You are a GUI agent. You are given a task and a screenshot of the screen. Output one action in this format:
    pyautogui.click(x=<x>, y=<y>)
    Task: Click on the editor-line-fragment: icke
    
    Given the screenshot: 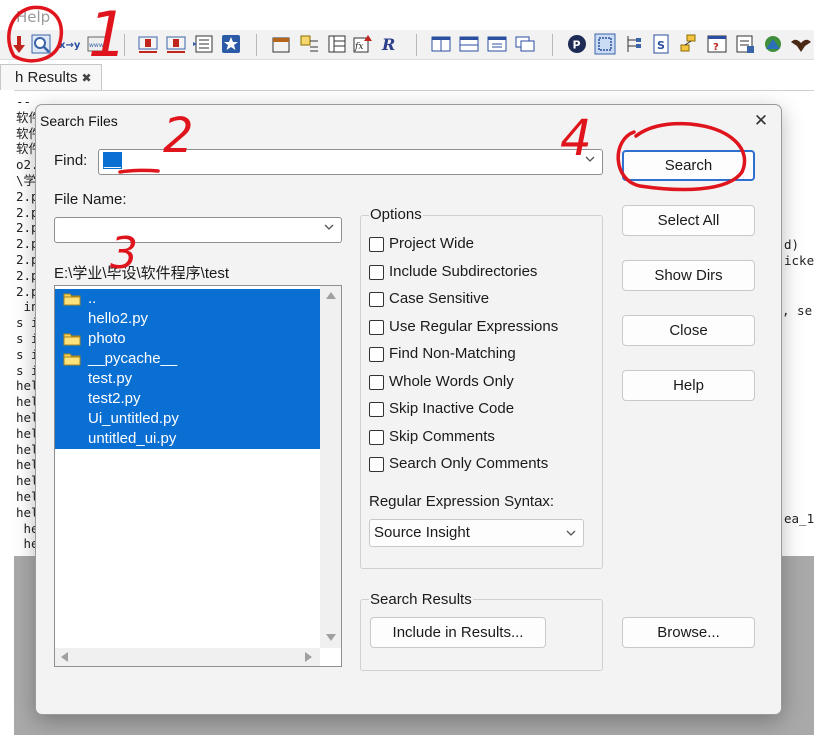 What is the action you would take?
    pyautogui.click(x=799, y=260)
    